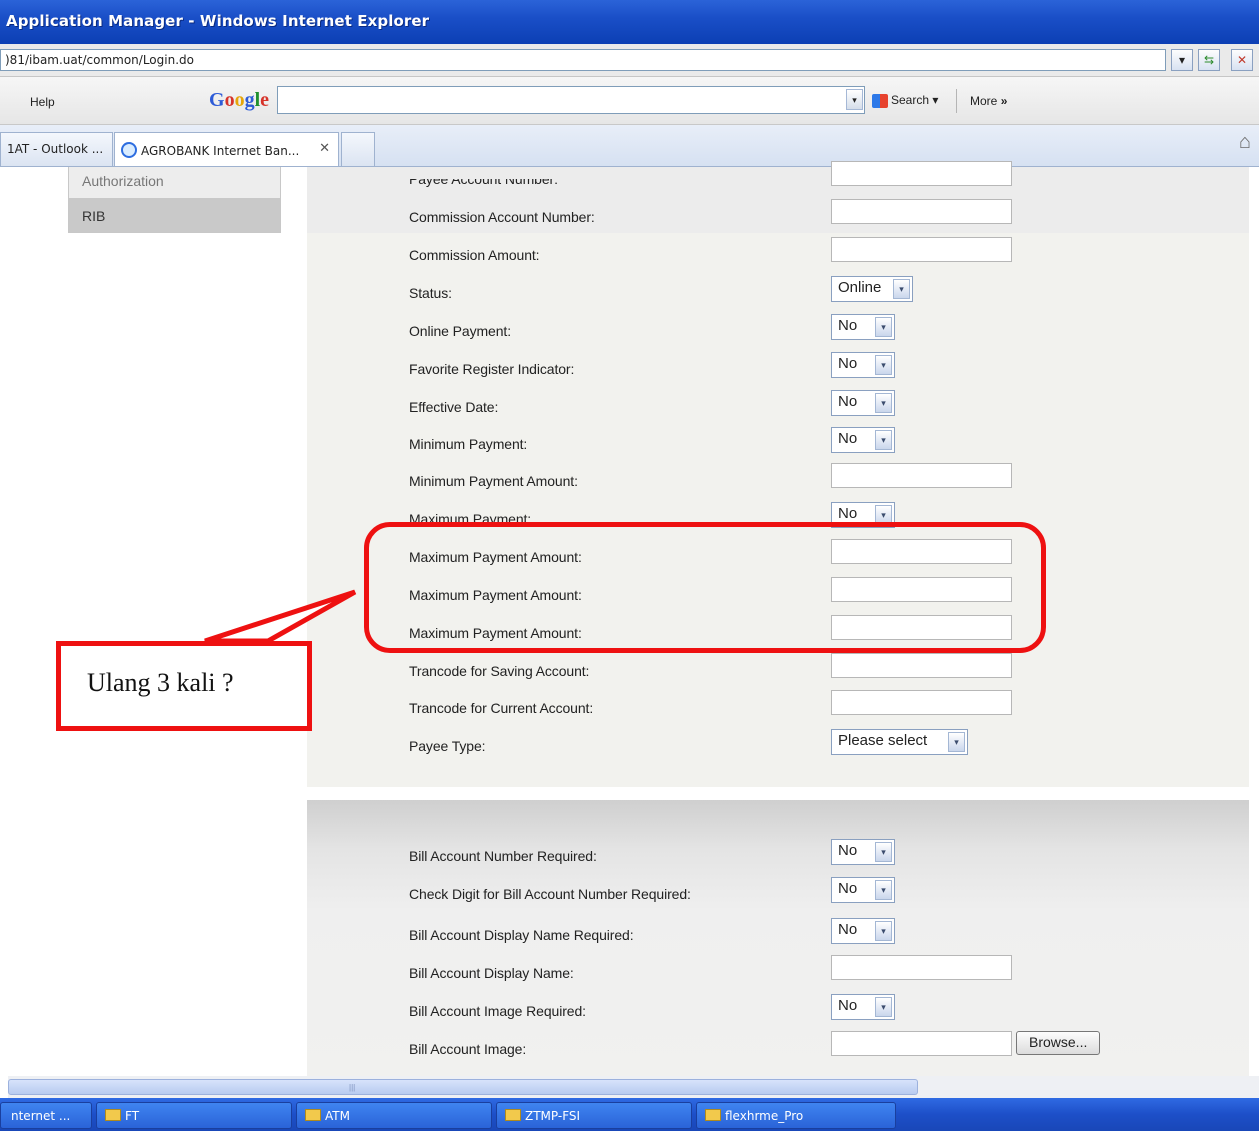 The width and height of the screenshot is (1259, 1131). I want to click on stop-icon: ✕, so click(1242, 60).